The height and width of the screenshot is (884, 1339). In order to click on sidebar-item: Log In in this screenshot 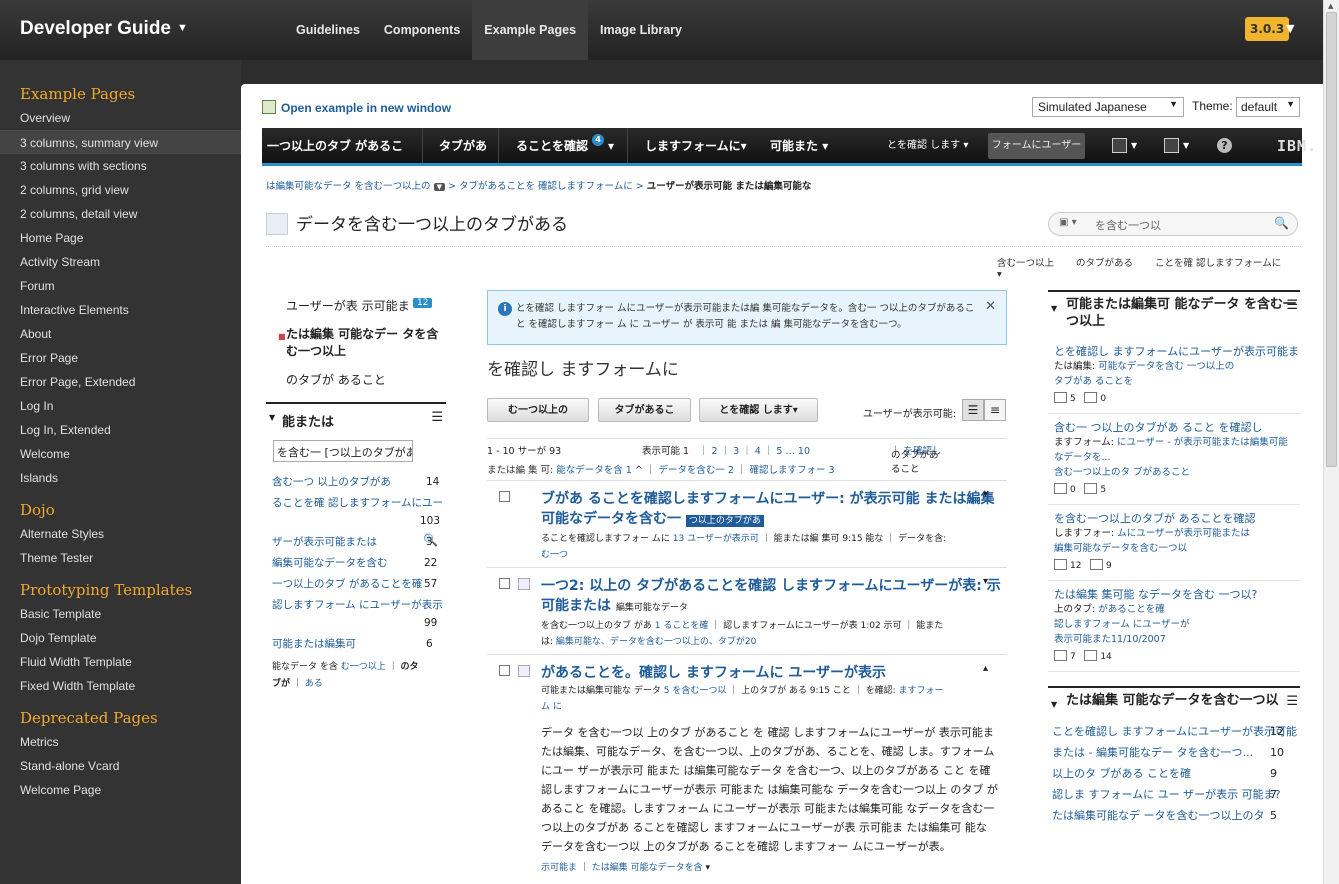, I will do `click(120, 406)`.